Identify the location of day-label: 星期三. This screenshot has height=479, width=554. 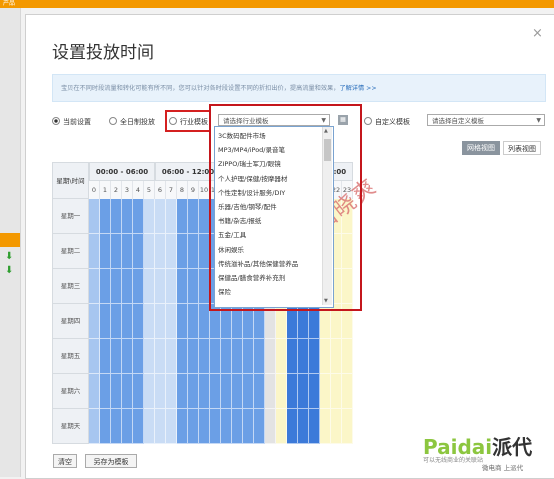
(70, 286).